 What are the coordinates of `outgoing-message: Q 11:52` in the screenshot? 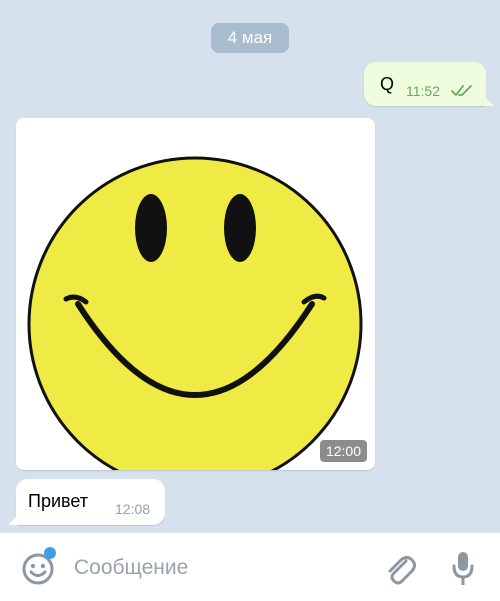 It's located at (429, 84).